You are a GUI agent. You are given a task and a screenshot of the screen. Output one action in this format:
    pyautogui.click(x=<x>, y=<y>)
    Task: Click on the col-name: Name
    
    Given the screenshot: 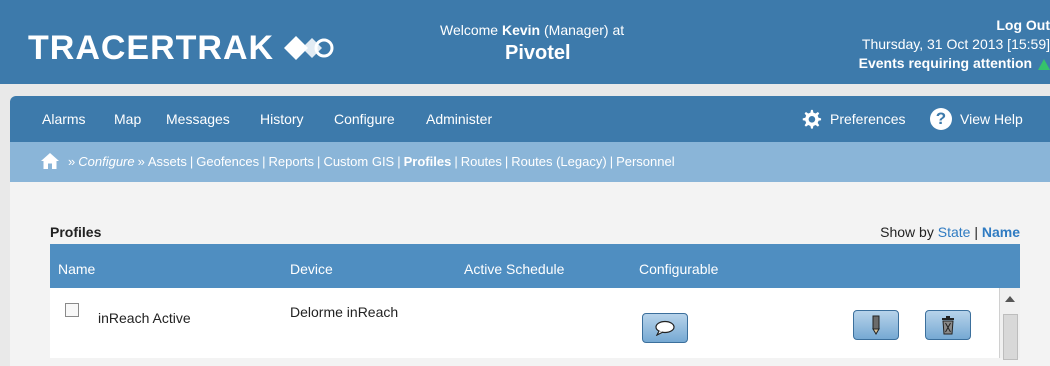 What is the action you would take?
    pyautogui.click(x=76, y=269)
    